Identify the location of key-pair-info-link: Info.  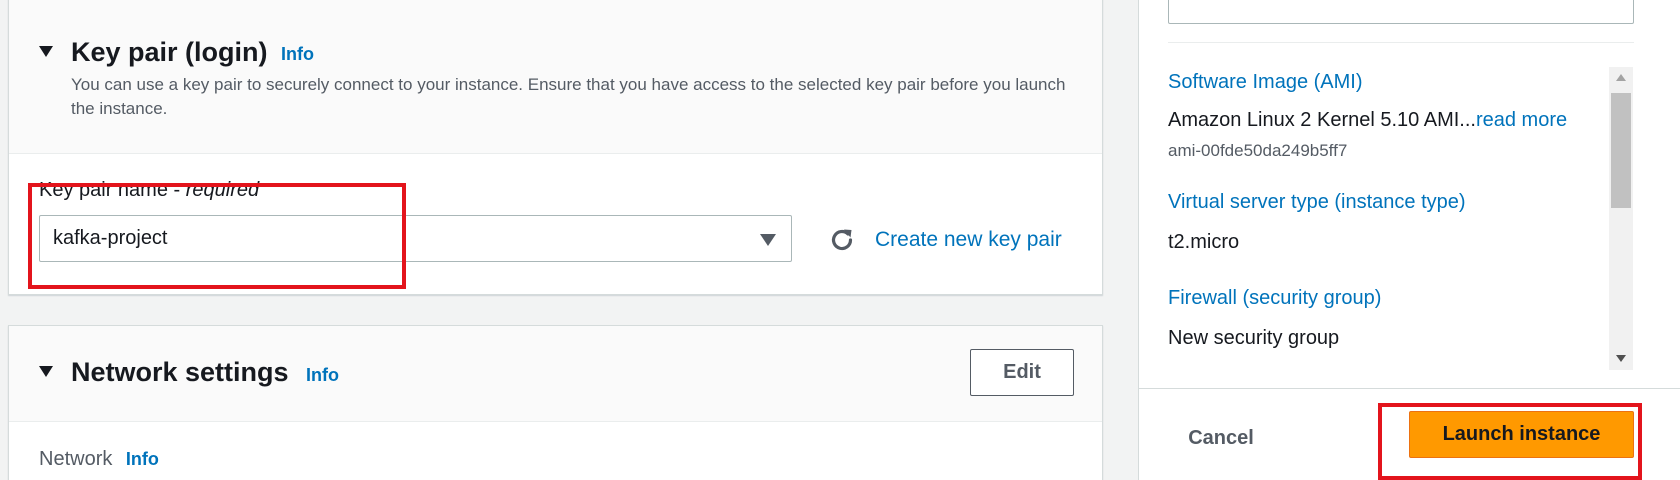
(297, 54).